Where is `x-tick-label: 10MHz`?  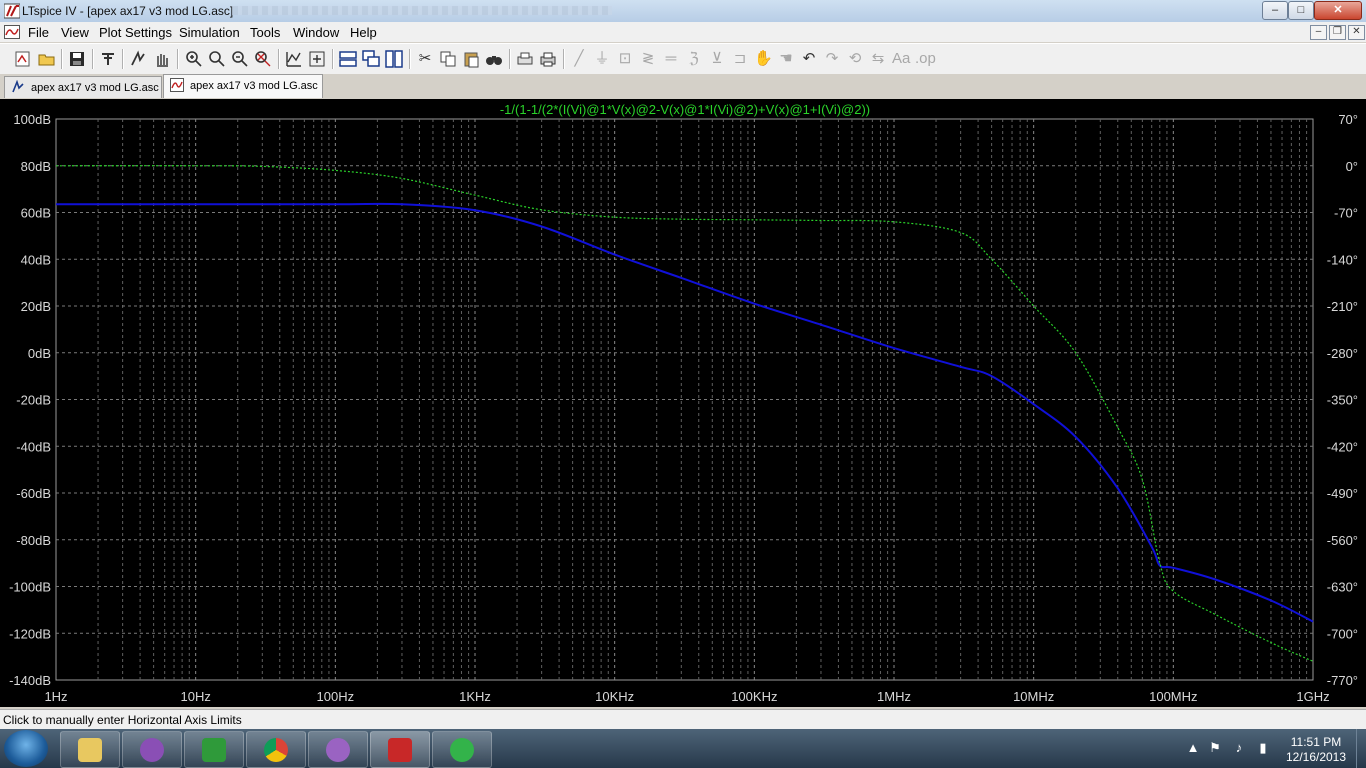
x-tick-label: 10MHz is located at coordinates (1033, 696).